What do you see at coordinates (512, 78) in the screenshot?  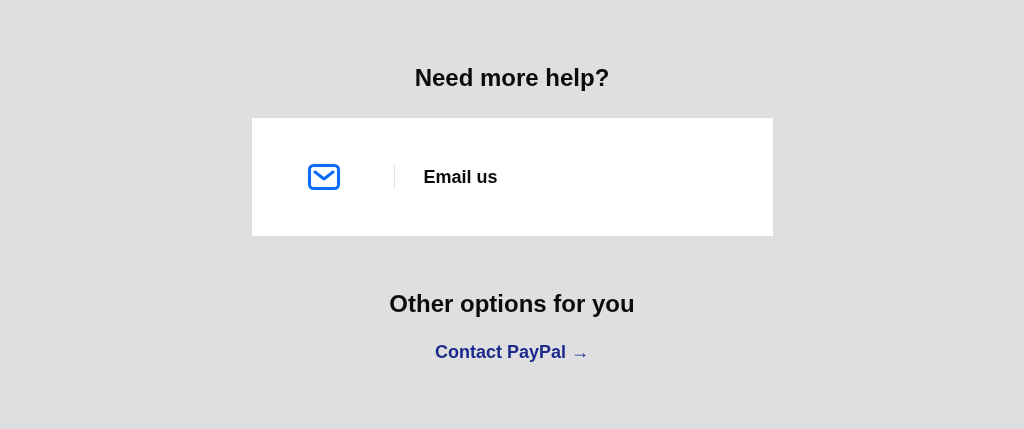 I see `help-heading: Need more help?` at bounding box center [512, 78].